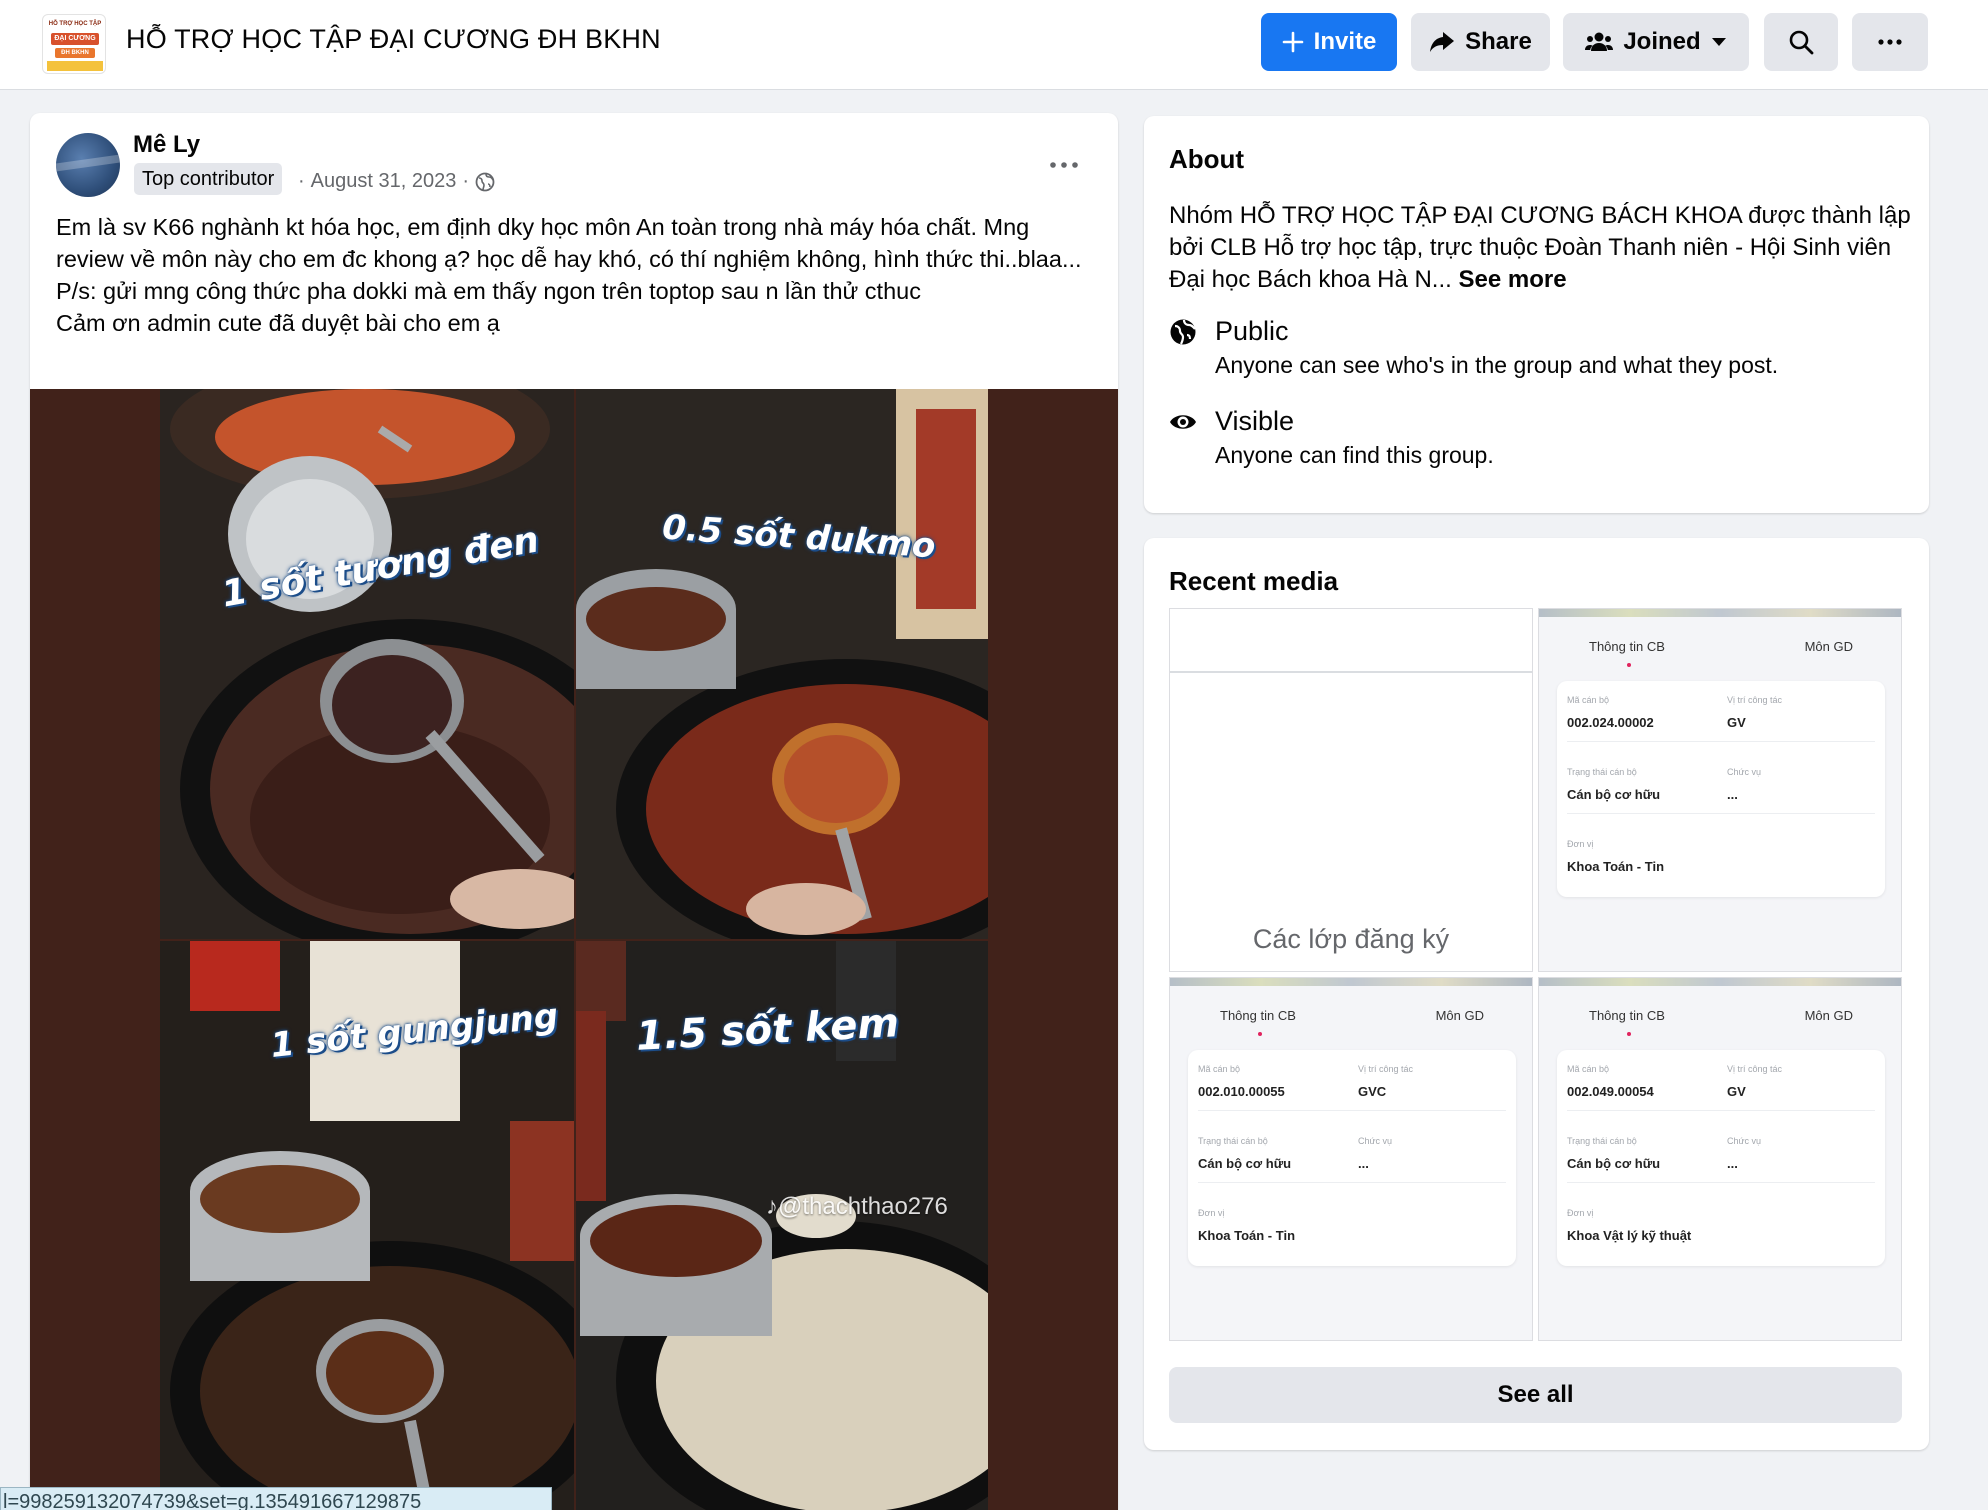 The image size is (1988, 1510). Describe the element at coordinates (75, 66) in the screenshot. I see `logo-stripe` at that location.